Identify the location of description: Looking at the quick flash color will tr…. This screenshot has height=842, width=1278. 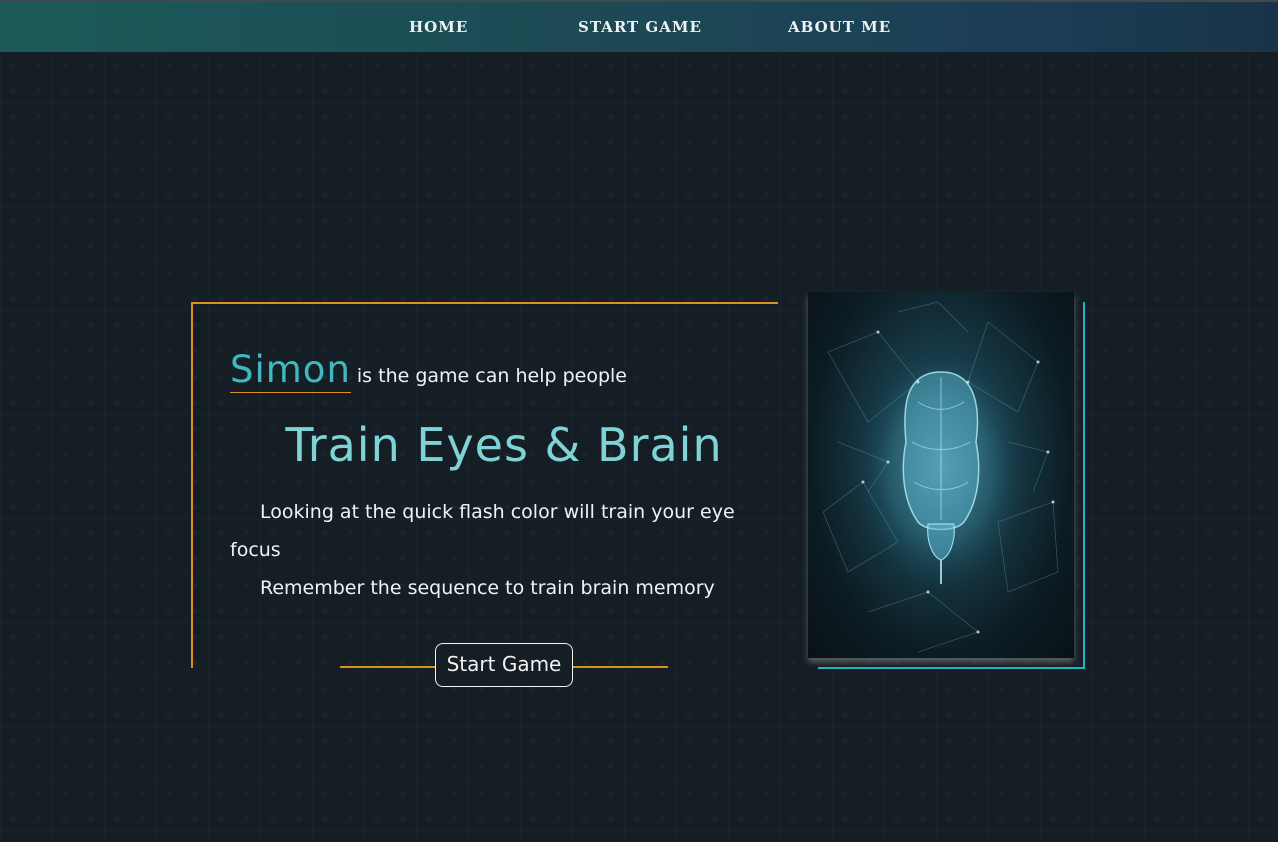
(504, 550).